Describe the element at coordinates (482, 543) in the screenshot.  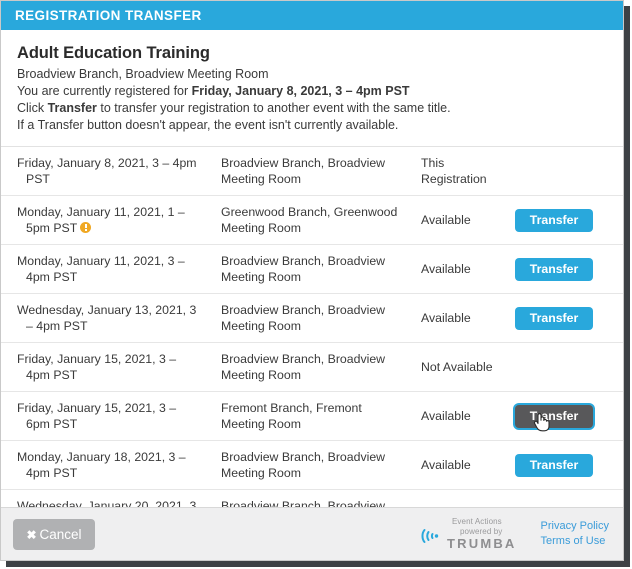
I see `brand-wordmark: TRUMBA` at that location.